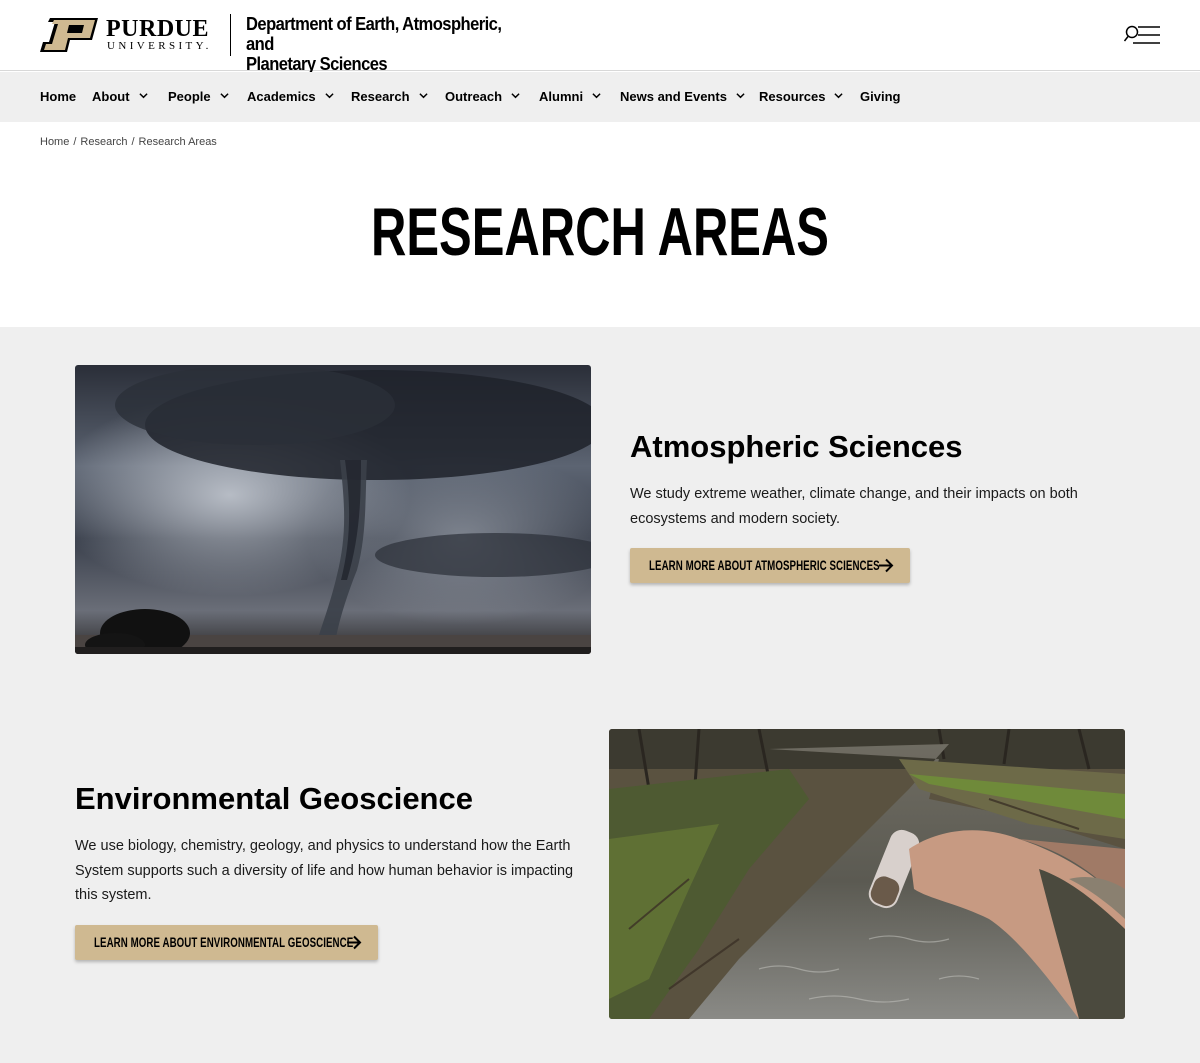 Image resolution: width=1200 pixels, height=1063 pixels. I want to click on department-line-1: Department of Earth, Atmospheric, and, so click(374, 34).